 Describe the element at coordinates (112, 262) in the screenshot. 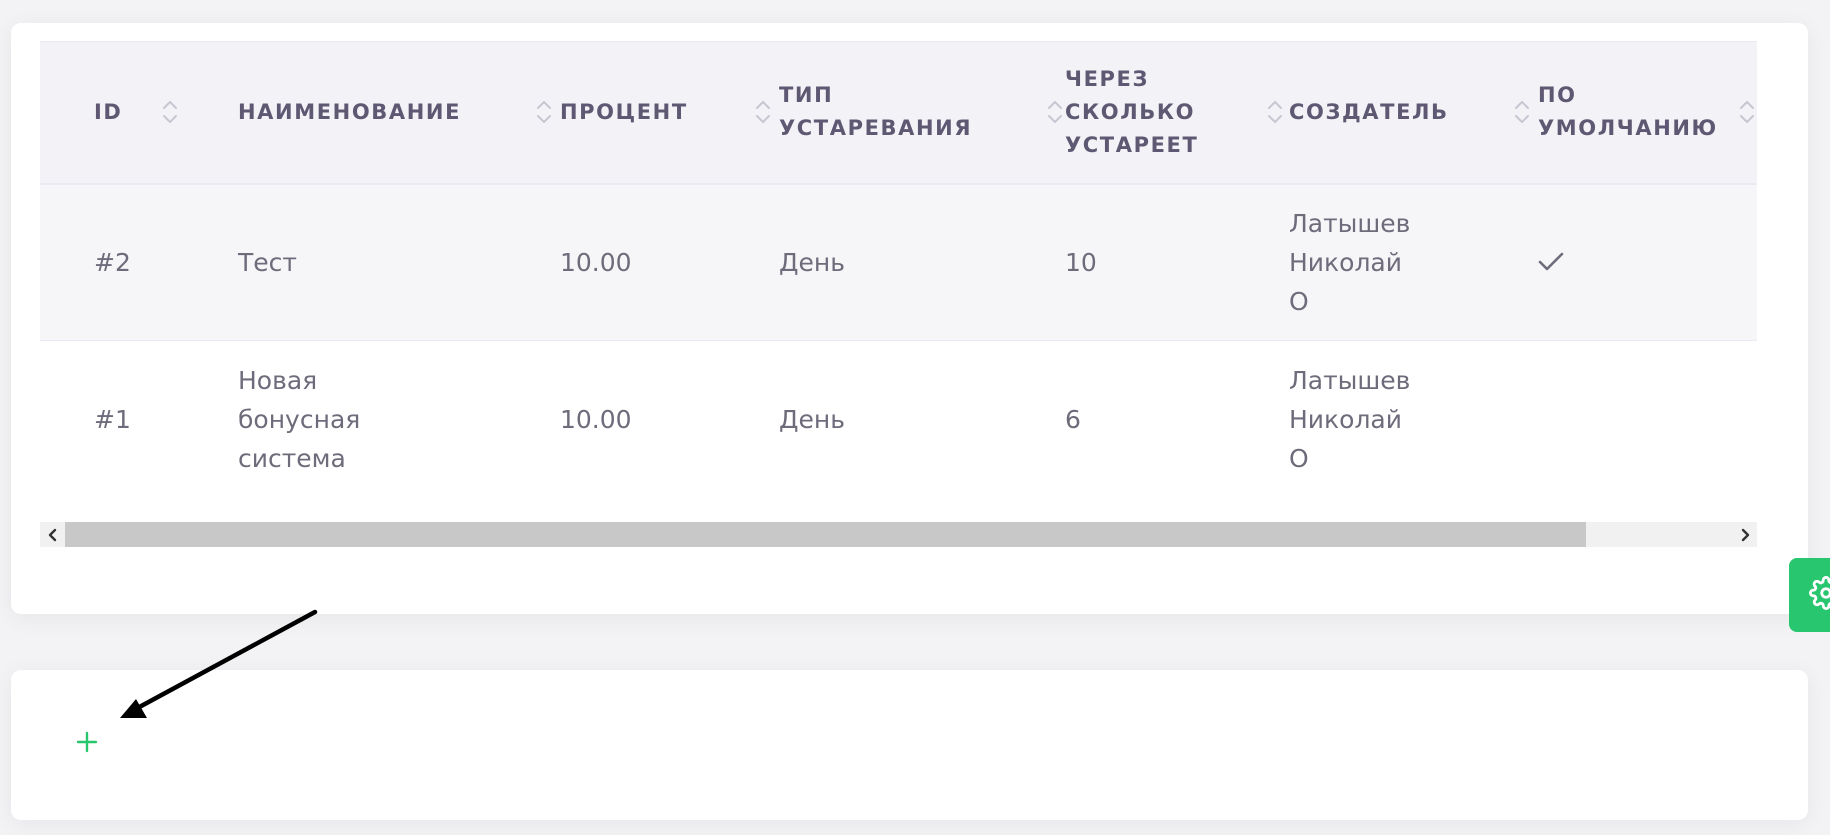

I see `cell-id: #2` at that location.